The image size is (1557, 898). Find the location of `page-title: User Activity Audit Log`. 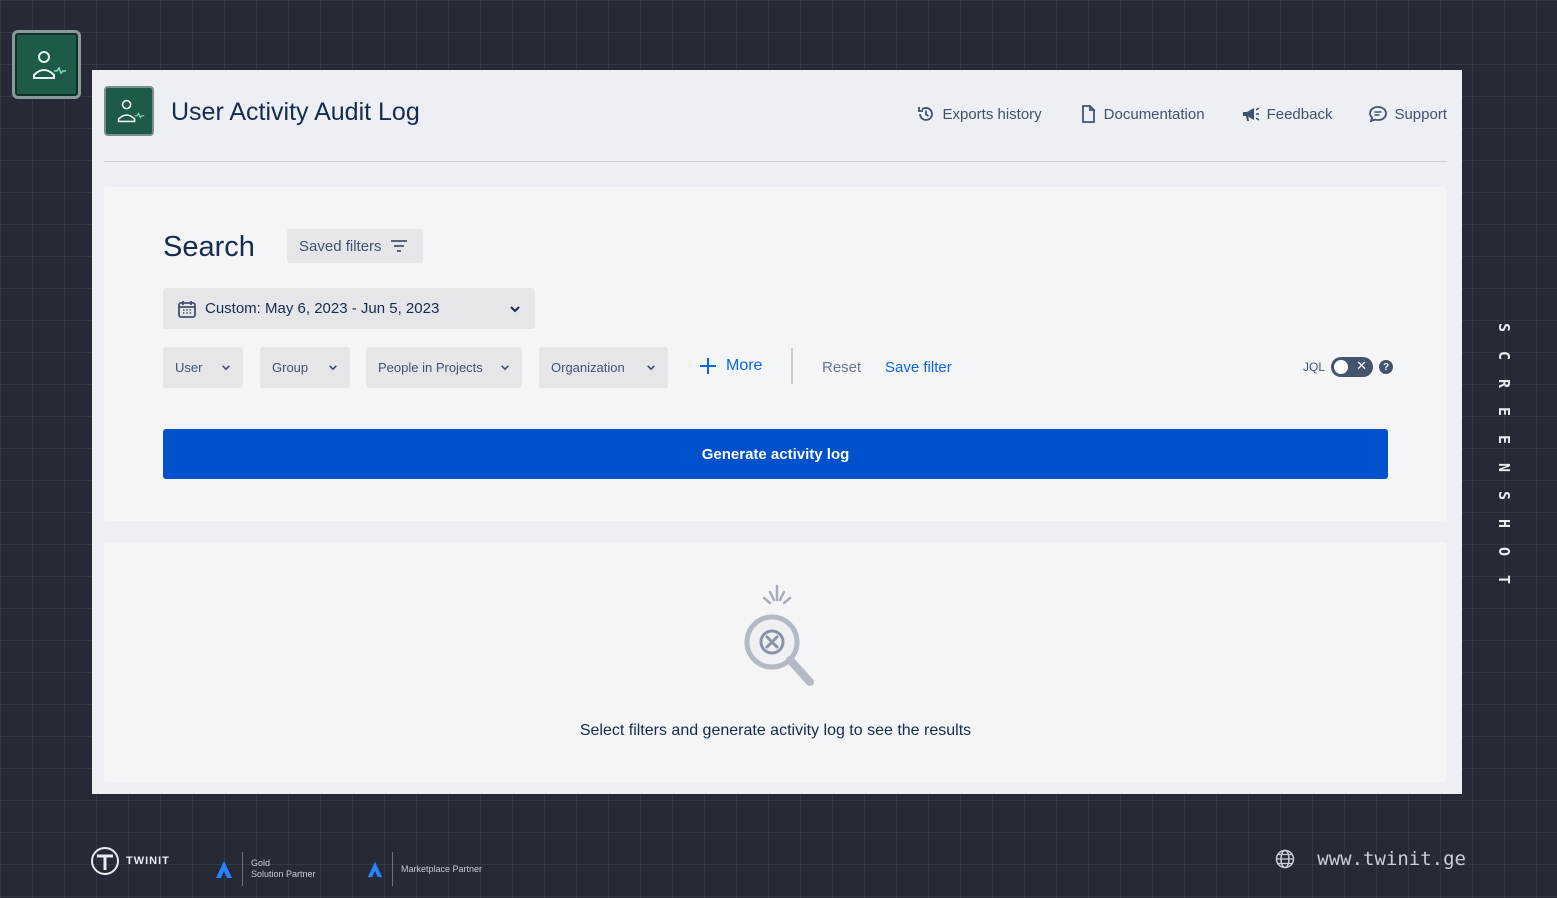

page-title: User Activity Audit Log is located at coordinates (295, 112).